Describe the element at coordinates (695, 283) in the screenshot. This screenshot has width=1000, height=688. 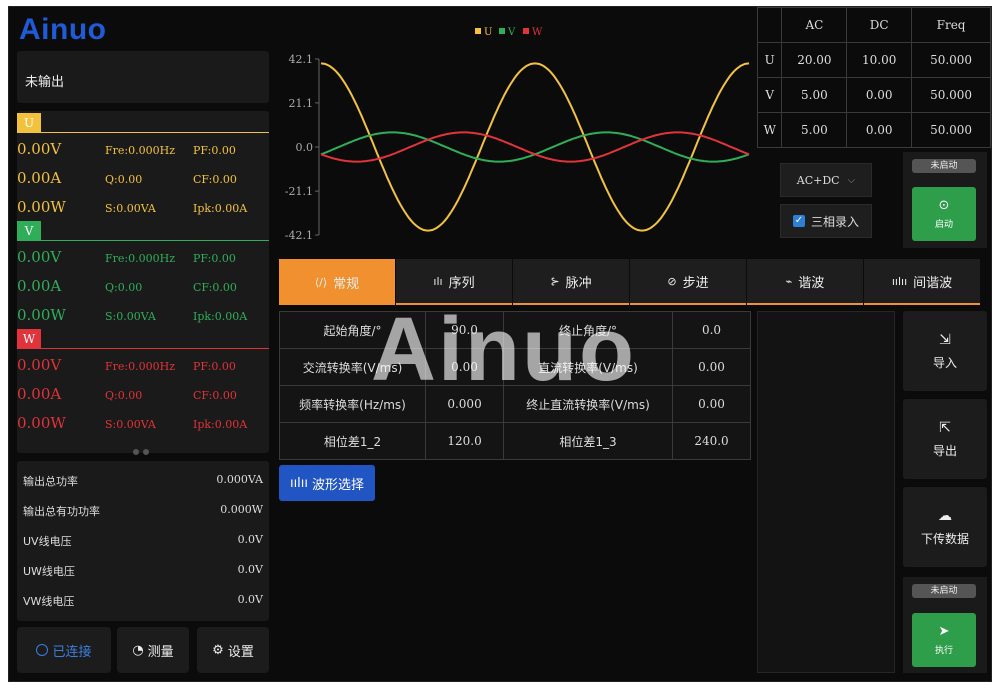
I see `tab-label: 步进` at that location.